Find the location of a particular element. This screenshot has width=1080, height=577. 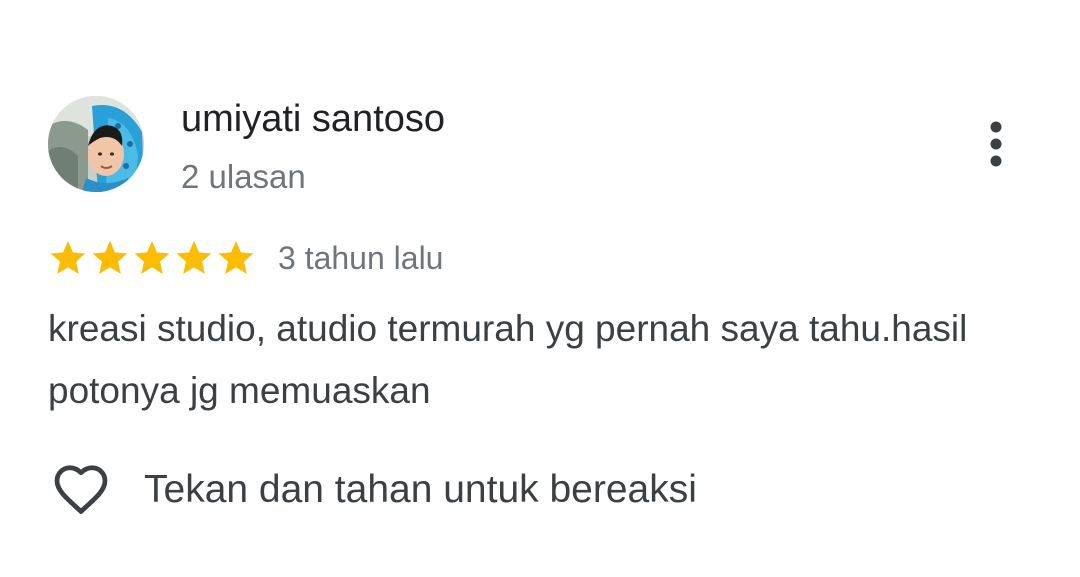

heart-outline-icon is located at coordinates (81, 489).